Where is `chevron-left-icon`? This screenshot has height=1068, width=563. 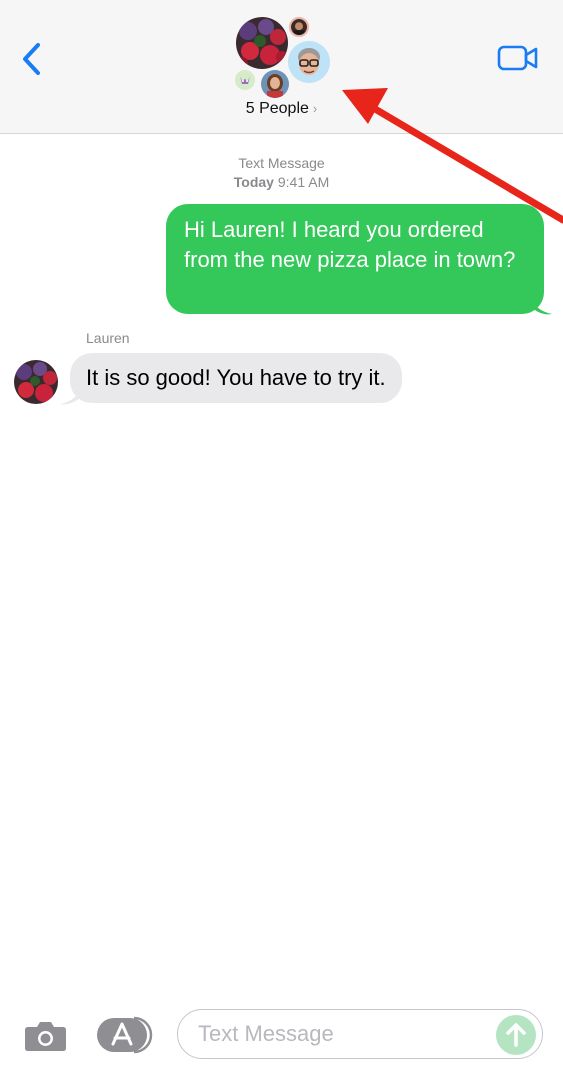 chevron-left-icon is located at coordinates (31, 59).